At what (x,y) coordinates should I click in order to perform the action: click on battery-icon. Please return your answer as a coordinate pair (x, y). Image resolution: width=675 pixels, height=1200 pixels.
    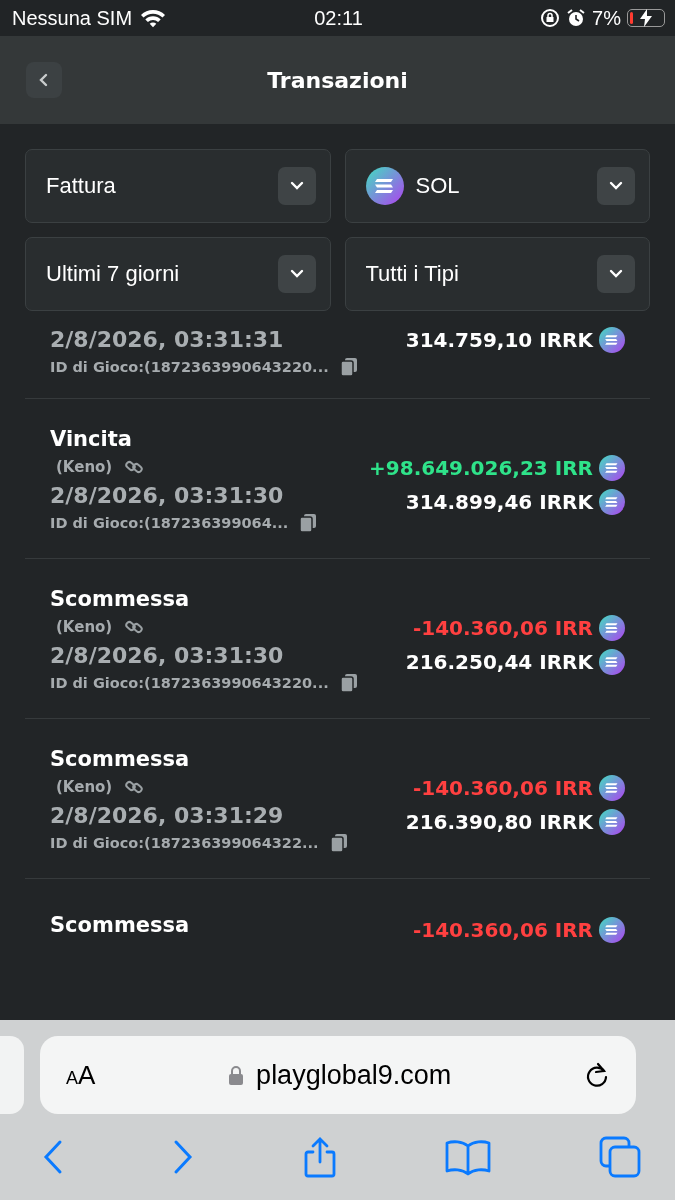
    Looking at the image, I should click on (646, 18).